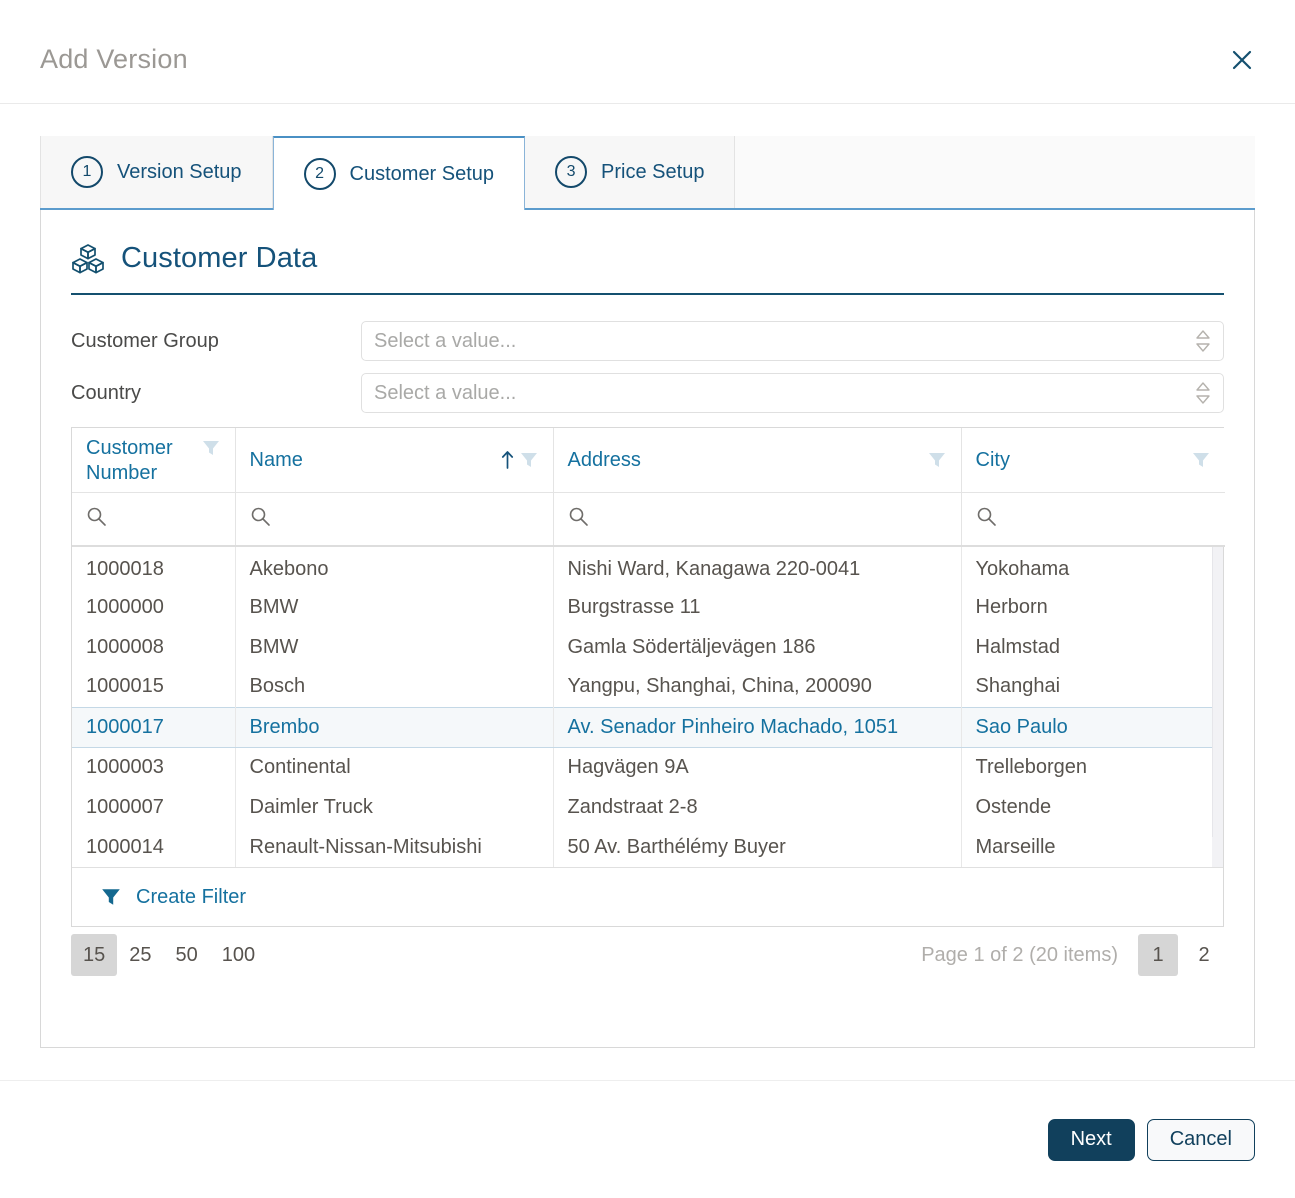 This screenshot has height=1198, width=1295. Describe the element at coordinates (154, 807) in the screenshot. I see `cell-customer-number: 1000007` at that location.